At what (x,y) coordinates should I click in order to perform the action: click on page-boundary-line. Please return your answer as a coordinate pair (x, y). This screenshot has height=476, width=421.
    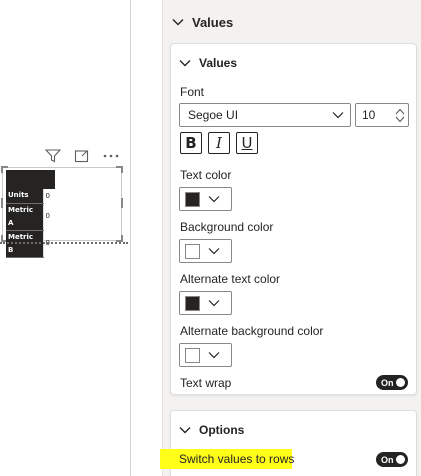
    Looking at the image, I should click on (64, 243).